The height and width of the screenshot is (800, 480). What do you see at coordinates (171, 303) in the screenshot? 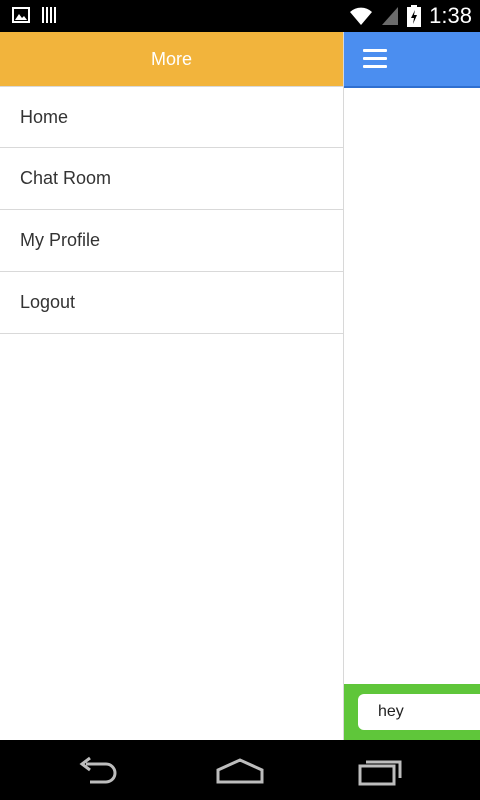
I see `drawer-item-logout: Logout` at bounding box center [171, 303].